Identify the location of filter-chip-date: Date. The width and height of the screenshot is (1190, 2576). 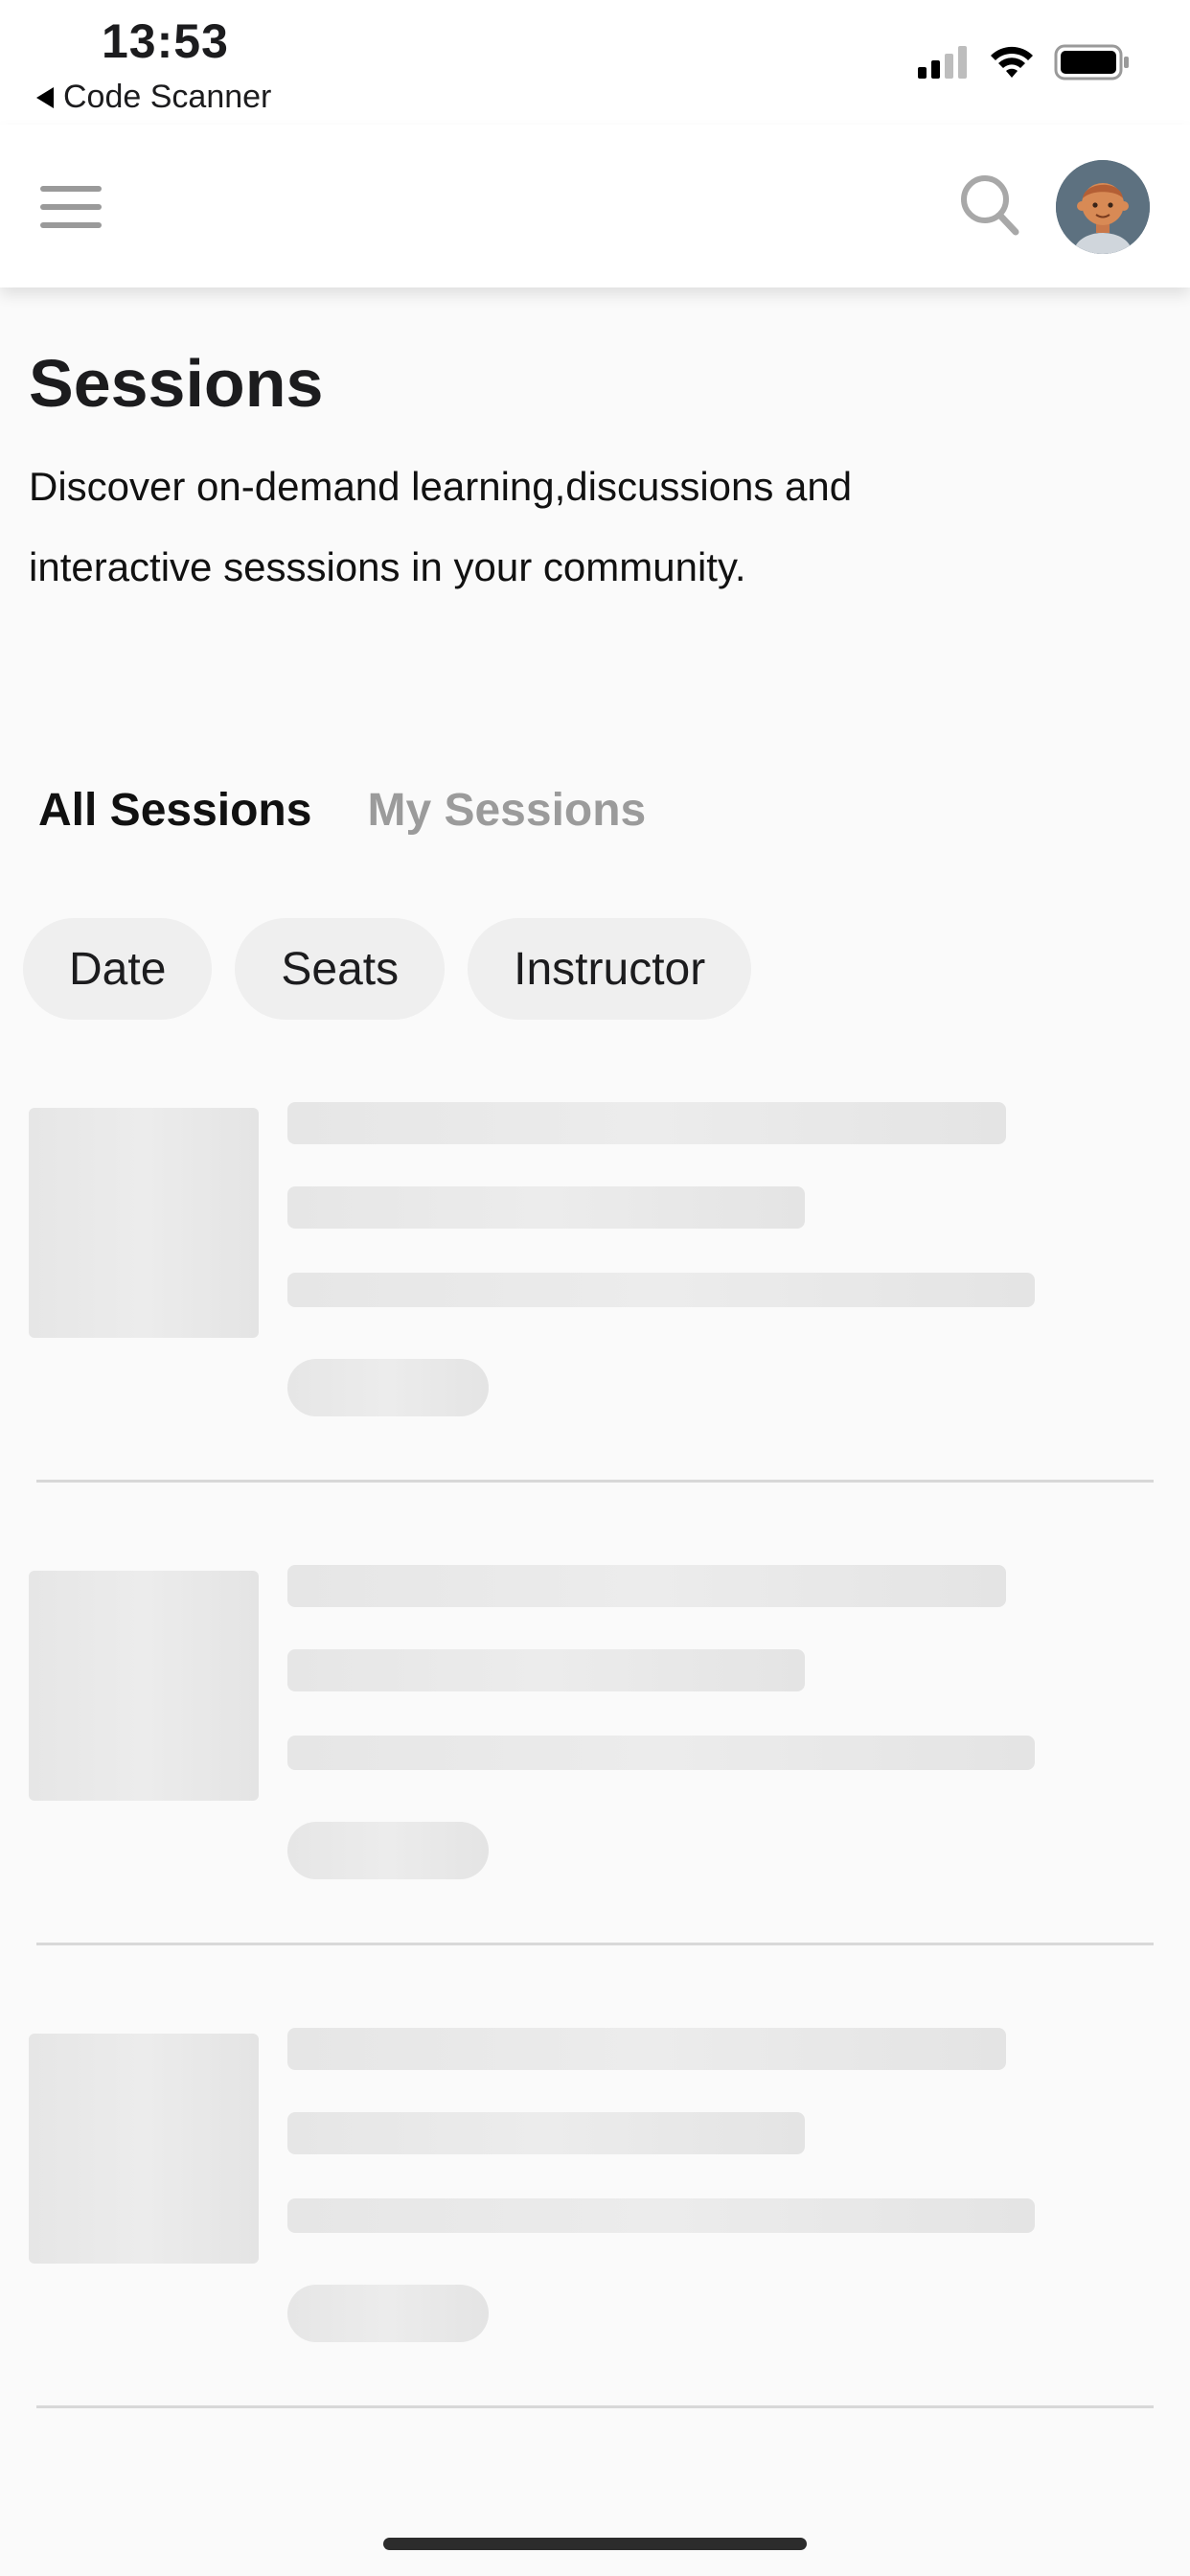
(118, 969).